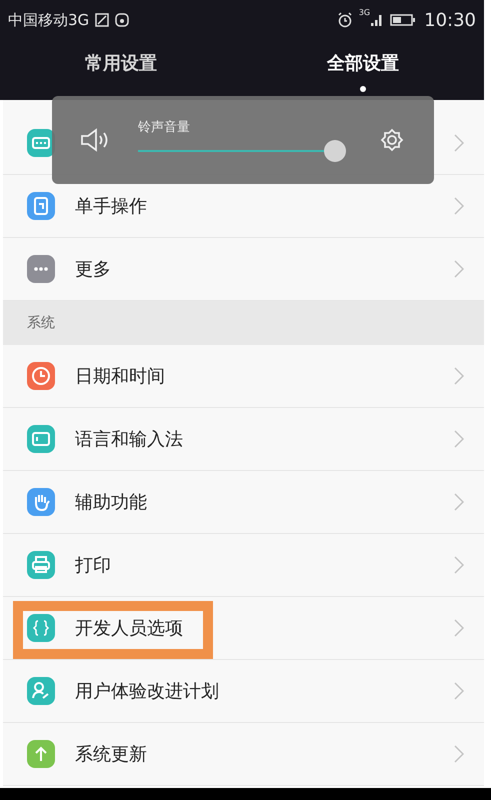 This screenshot has height=800, width=491. Describe the element at coordinates (49, 20) in the screenshot. I see `carrier-name: 中国移动3G` at that location.